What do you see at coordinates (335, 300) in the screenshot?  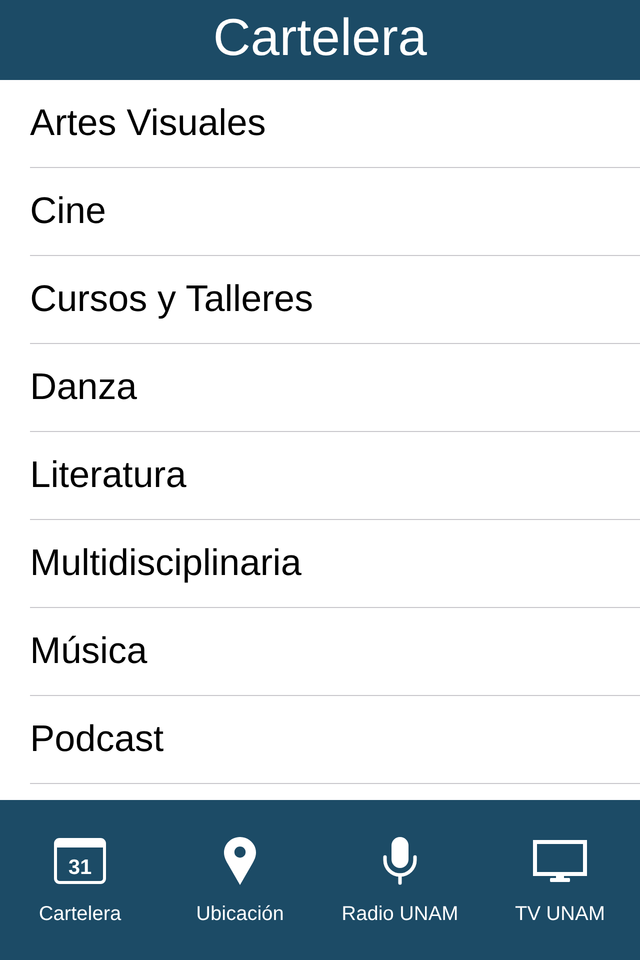 I see `category-item: Cursos y Talleres` at bounding box center [335, 300].